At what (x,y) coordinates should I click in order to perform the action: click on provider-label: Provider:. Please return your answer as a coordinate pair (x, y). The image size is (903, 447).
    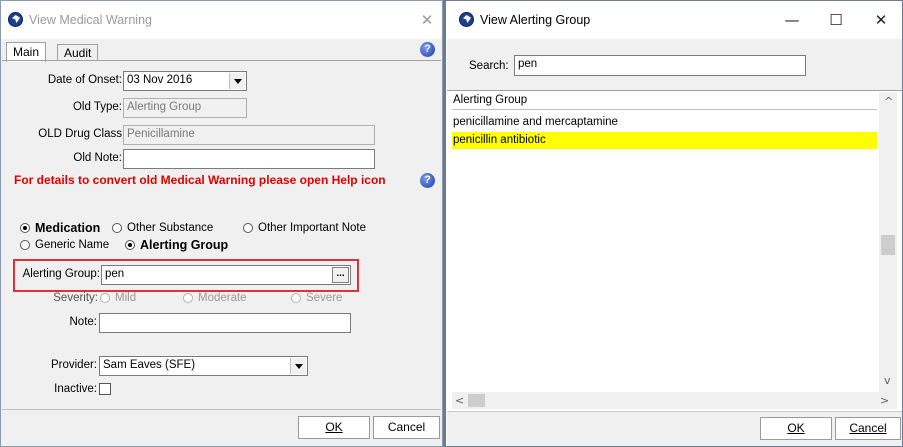
    Looking at the image, I should click on (73, 365).